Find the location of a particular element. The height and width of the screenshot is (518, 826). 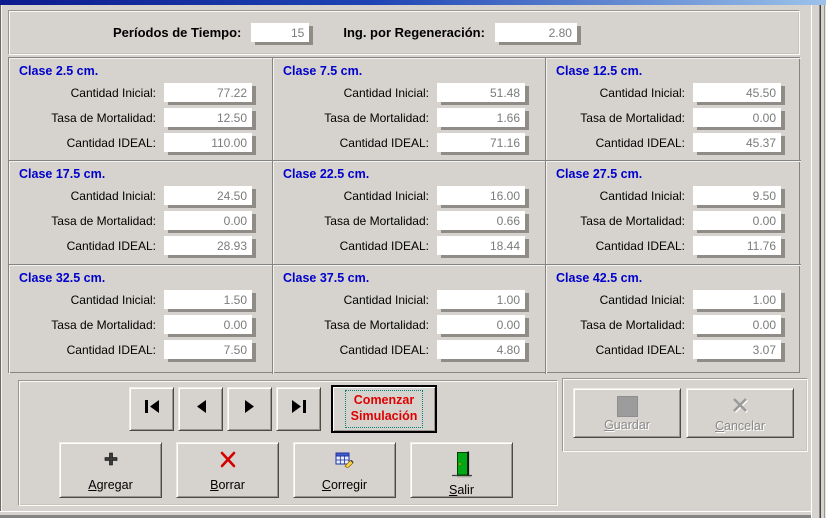

ideal-amount-input: 11.76 is located at coordinates (737, 245).